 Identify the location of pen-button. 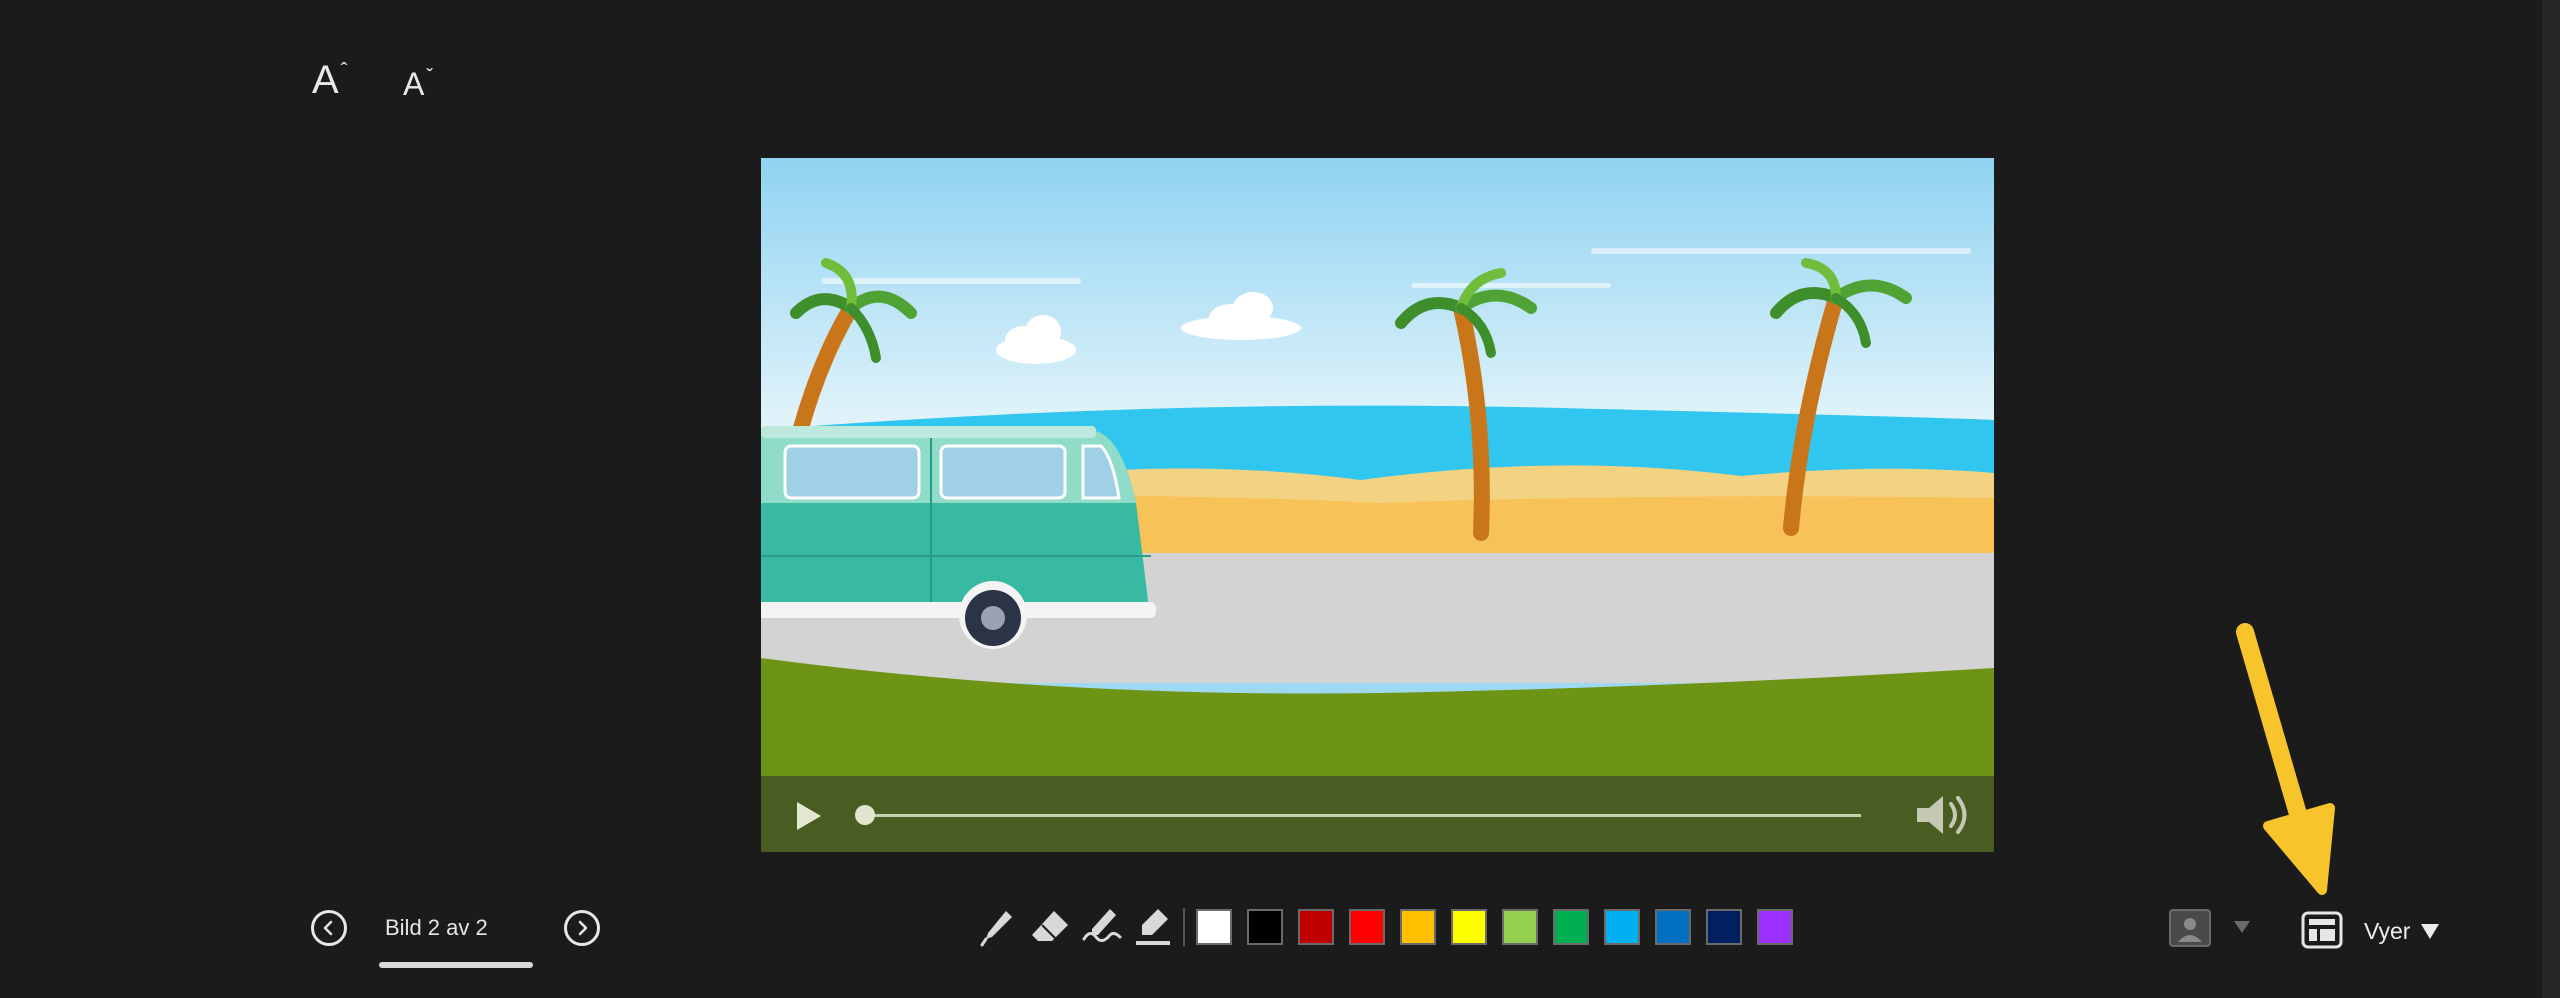
(998, 927).